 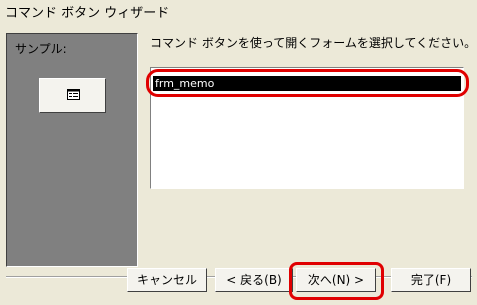 I want to click on form-icon, so click(x=73, y=94).